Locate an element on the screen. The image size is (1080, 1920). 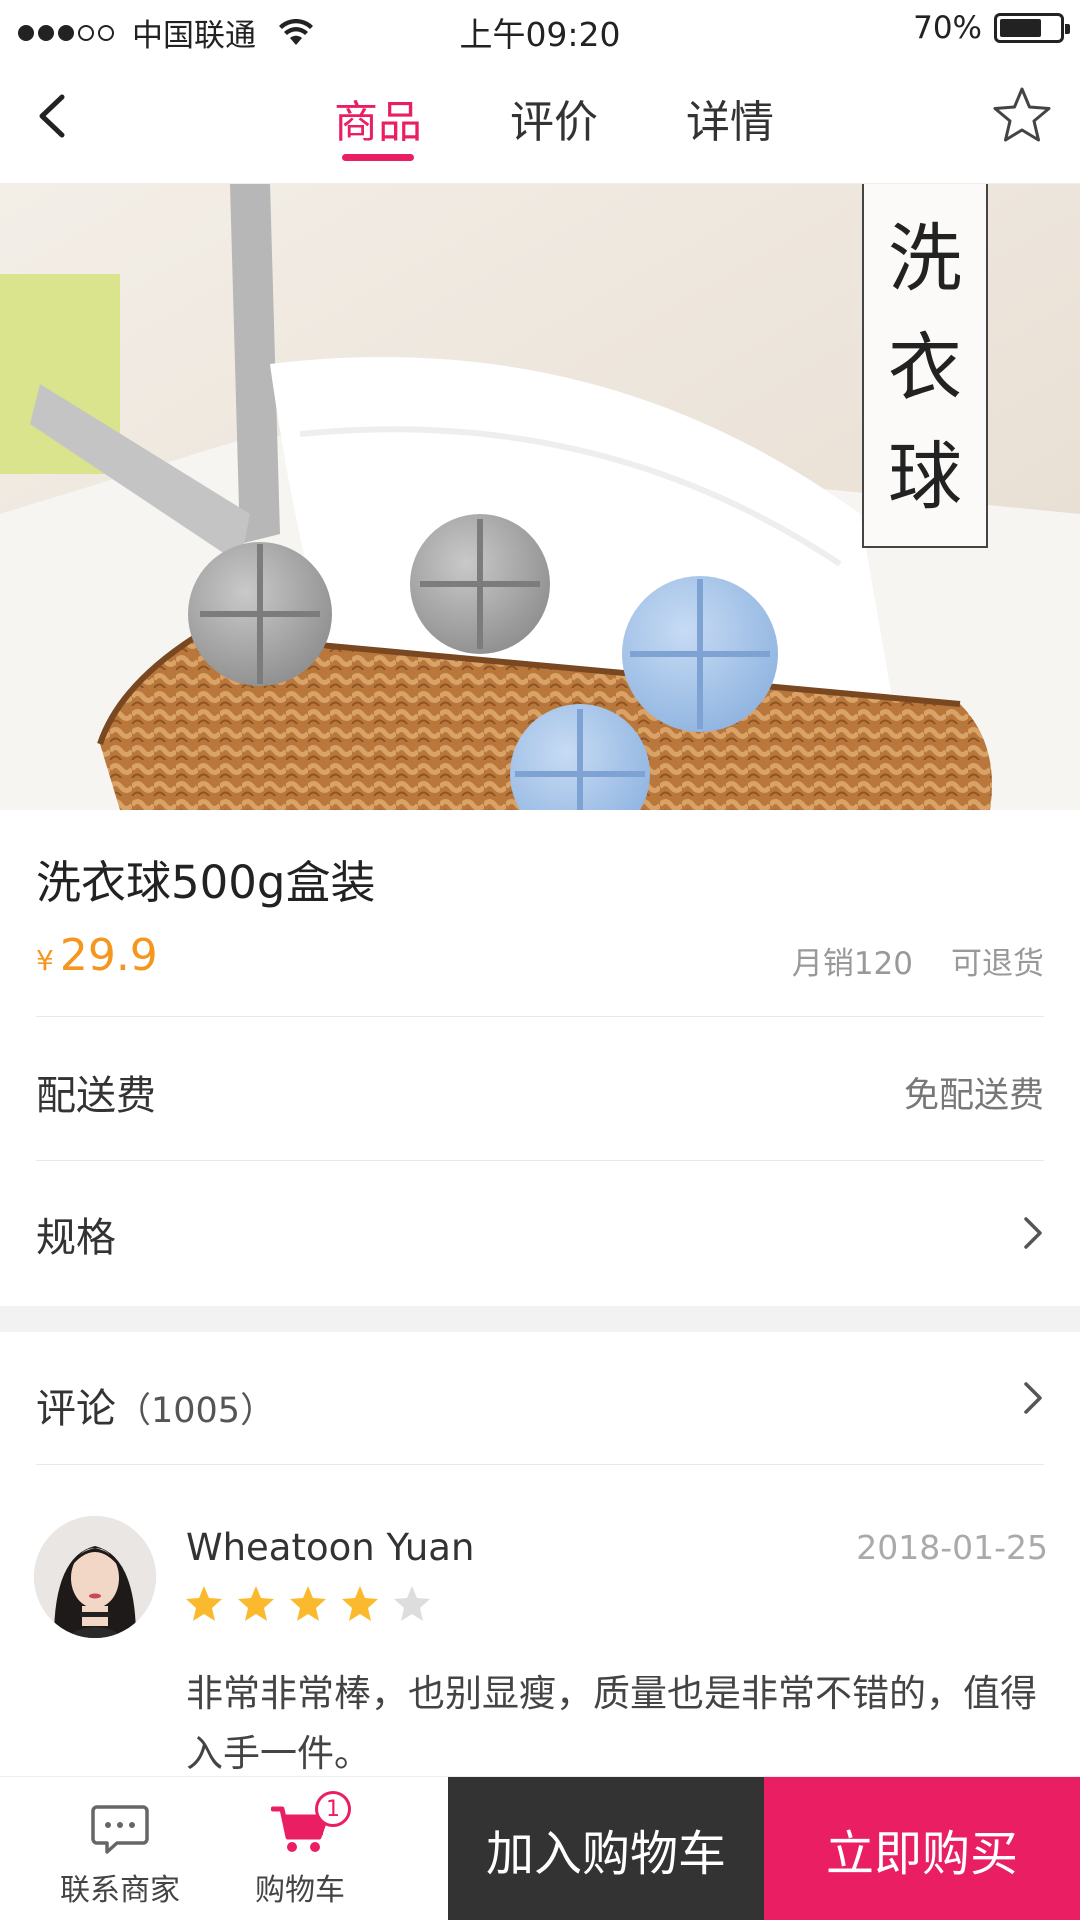
review-date: 2018-01-25 is located at coordinates (952, 1547).